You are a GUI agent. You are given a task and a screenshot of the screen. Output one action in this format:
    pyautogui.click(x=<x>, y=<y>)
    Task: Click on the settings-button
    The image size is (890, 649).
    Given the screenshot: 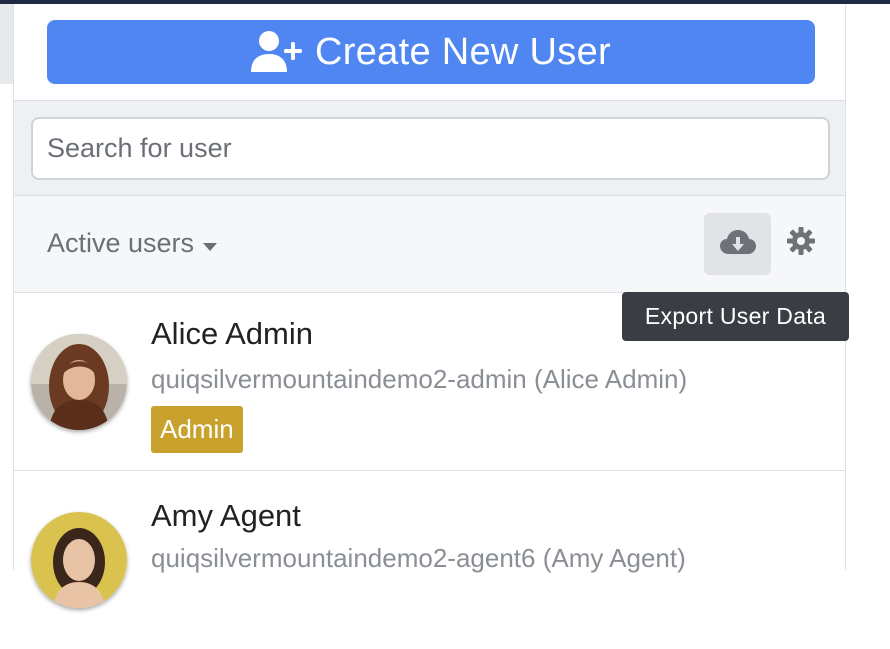 What is the action you would take?
    pyautogui.click(x=801, y=243)
    